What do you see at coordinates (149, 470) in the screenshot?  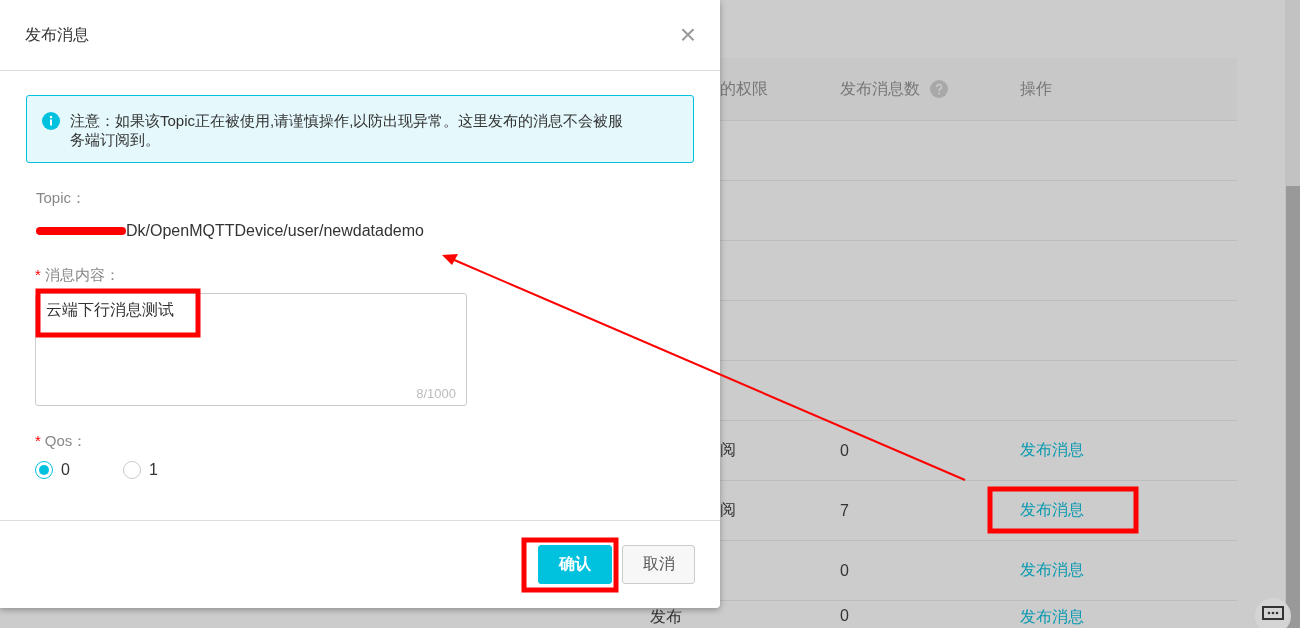 I see `radio-option: 1` at bounding box center [149, 470].